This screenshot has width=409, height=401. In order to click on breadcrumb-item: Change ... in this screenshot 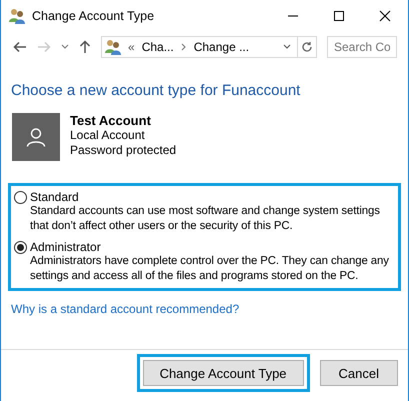, I will do `click(222, 47)`.